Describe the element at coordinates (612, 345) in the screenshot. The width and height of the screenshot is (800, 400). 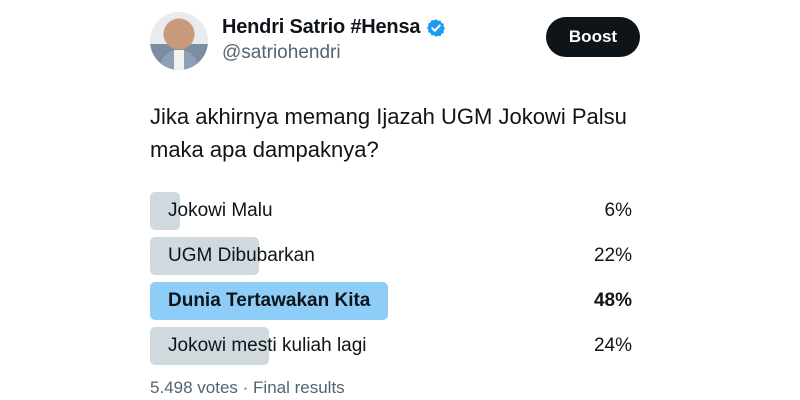
I see `poll-option-percent: 24%` at that location.